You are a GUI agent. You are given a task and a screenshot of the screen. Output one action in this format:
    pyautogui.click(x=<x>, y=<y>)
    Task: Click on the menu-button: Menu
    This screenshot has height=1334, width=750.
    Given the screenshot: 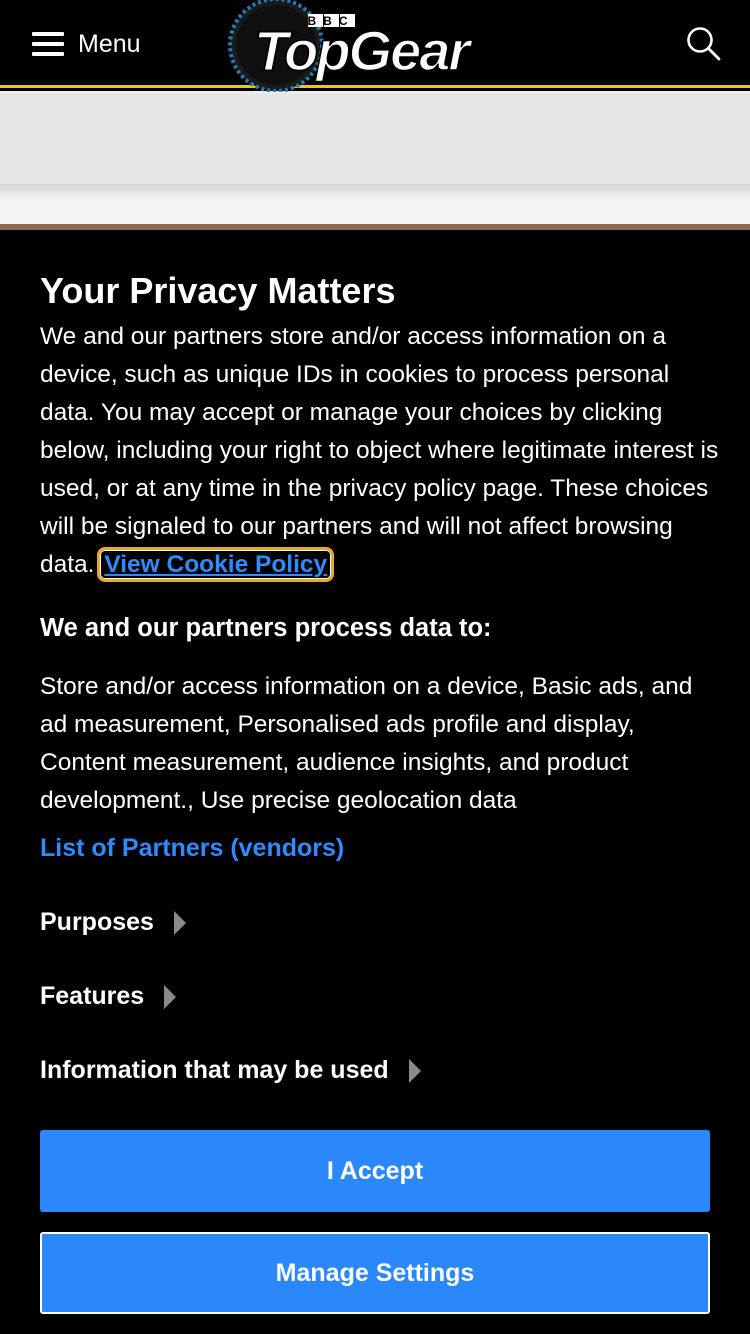 What is the action you would take?
    pyautogui.click(x=86, y=44)
    